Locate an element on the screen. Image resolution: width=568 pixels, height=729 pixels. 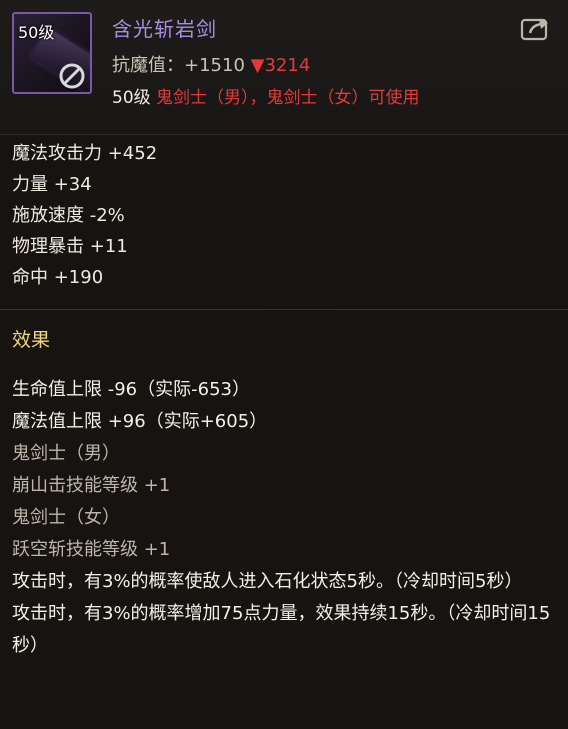
required-classes: 鬼剑士（男），鬼剑士（女）可使用 is located at coordinates (288, 98).